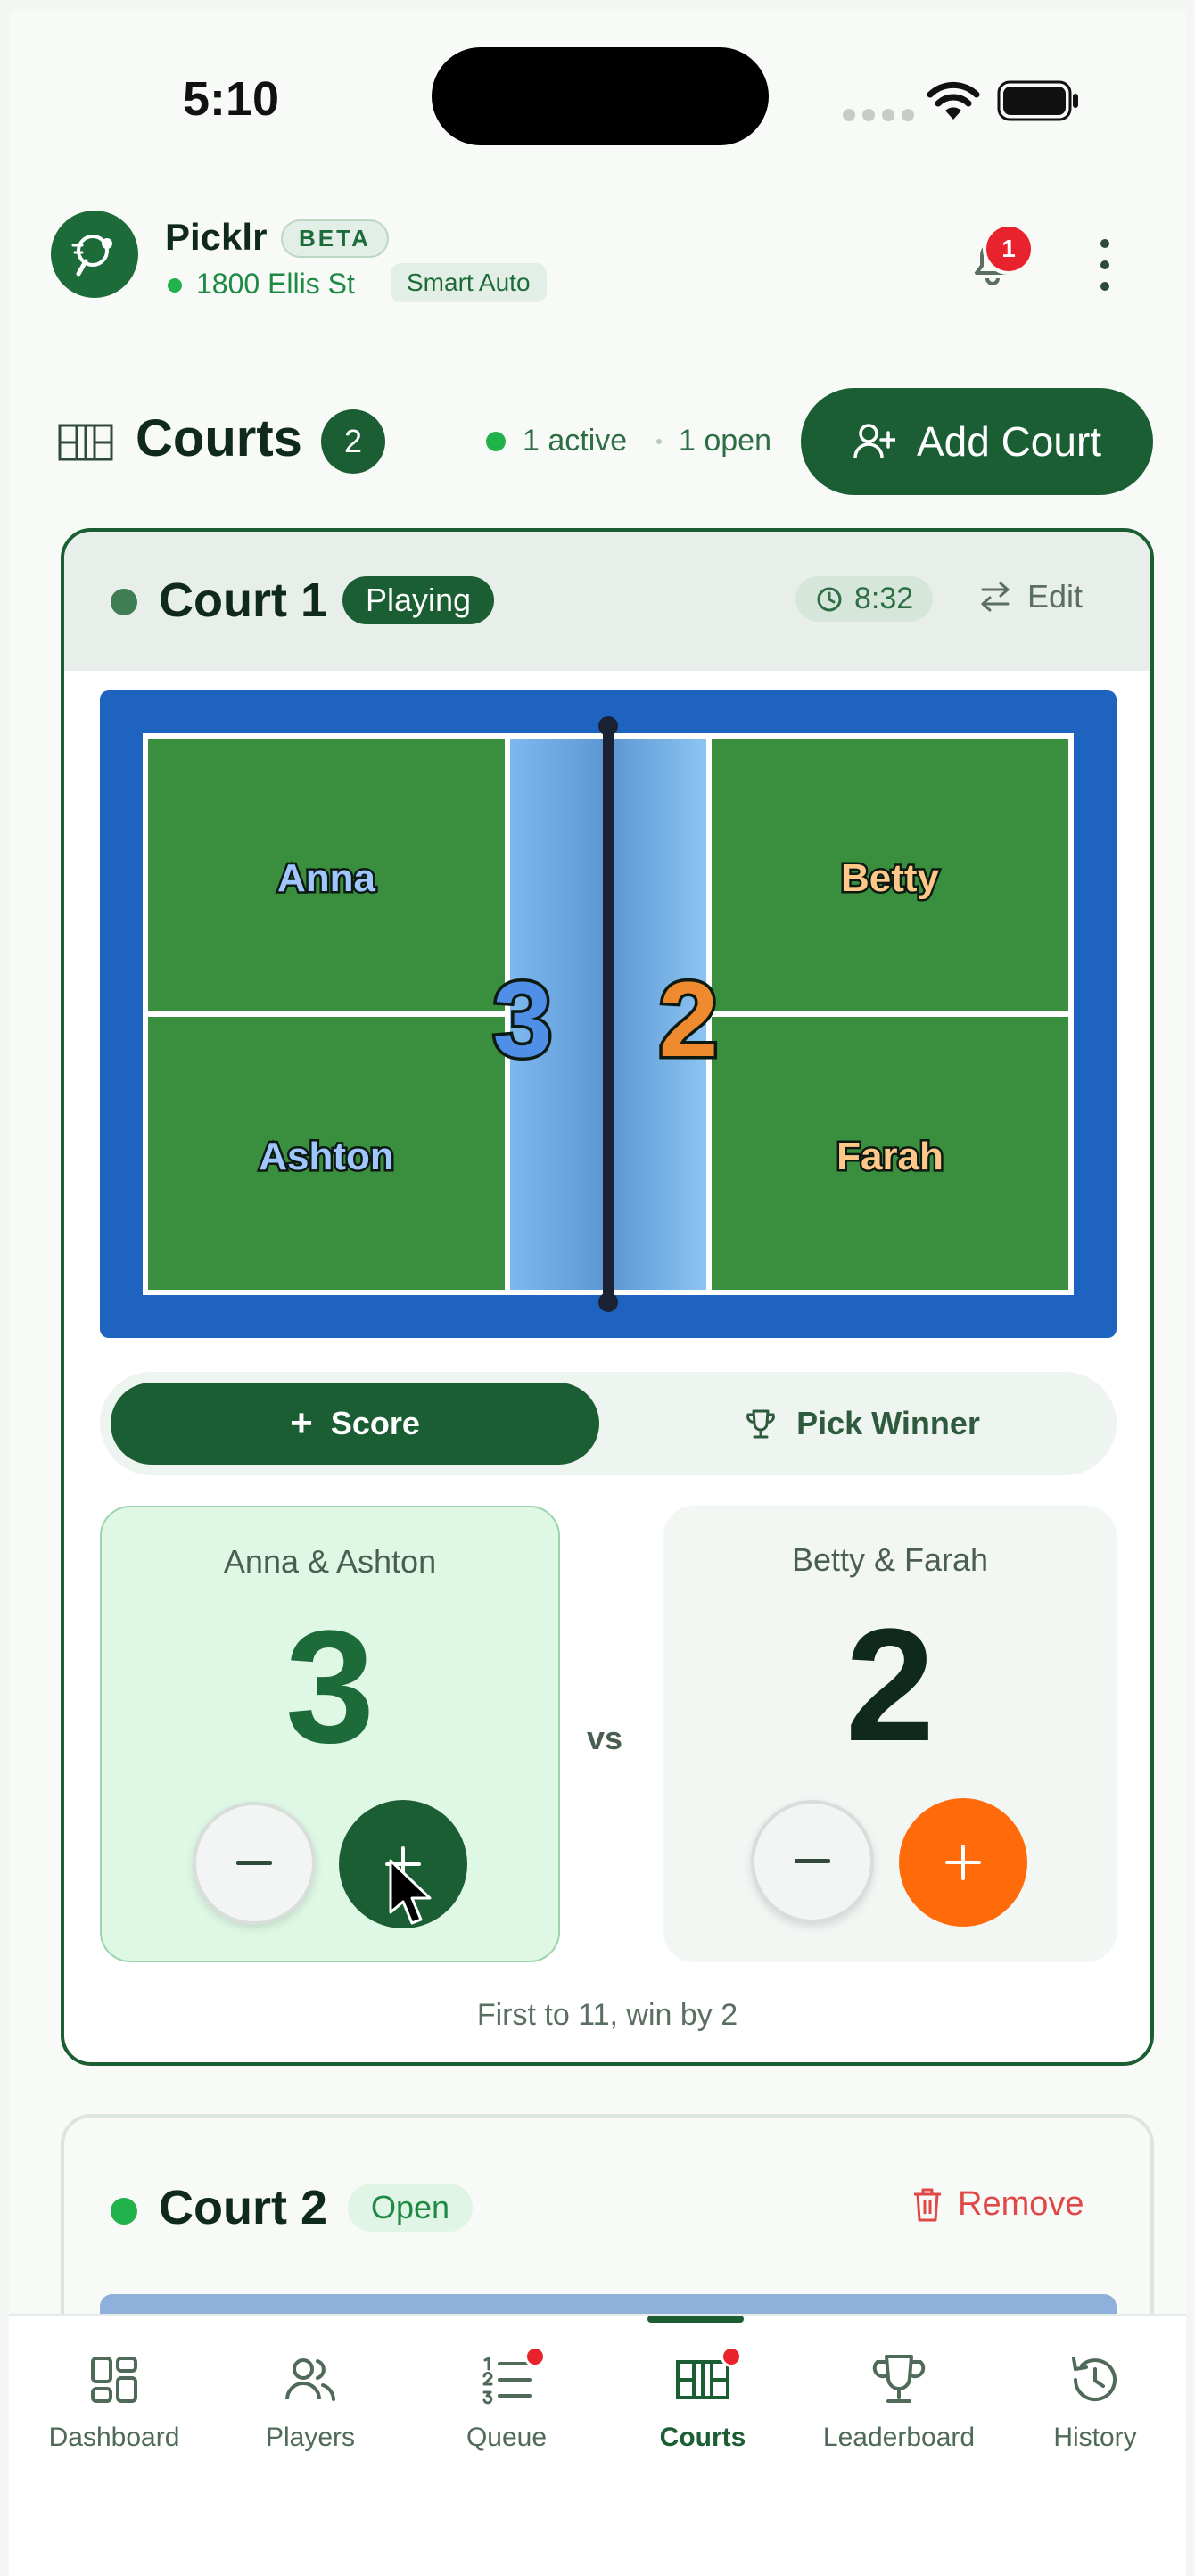  What do you see at coordinates (927, 2204) in the screenshot?
I see `trash-icon` at bounding box center [927, 2204].